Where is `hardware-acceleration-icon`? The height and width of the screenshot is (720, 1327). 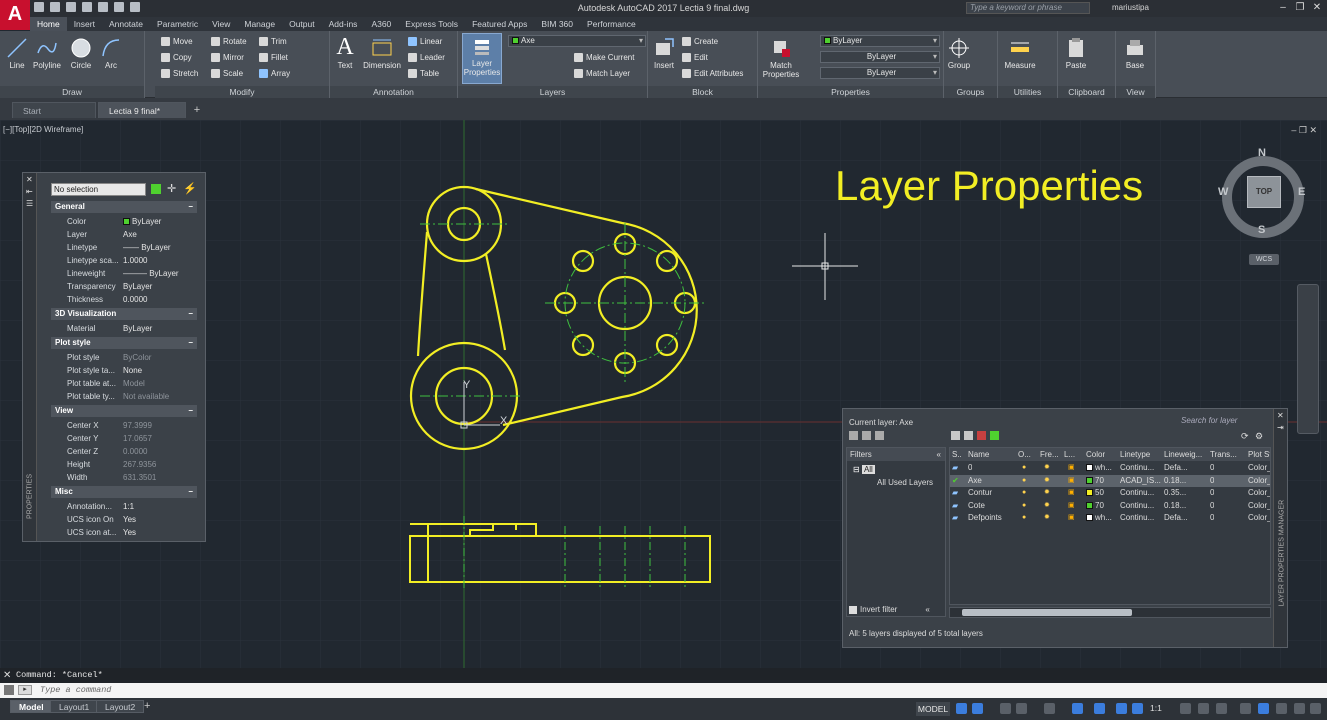 hardware-acceleration-icon is located at coordinates (1281, 708).